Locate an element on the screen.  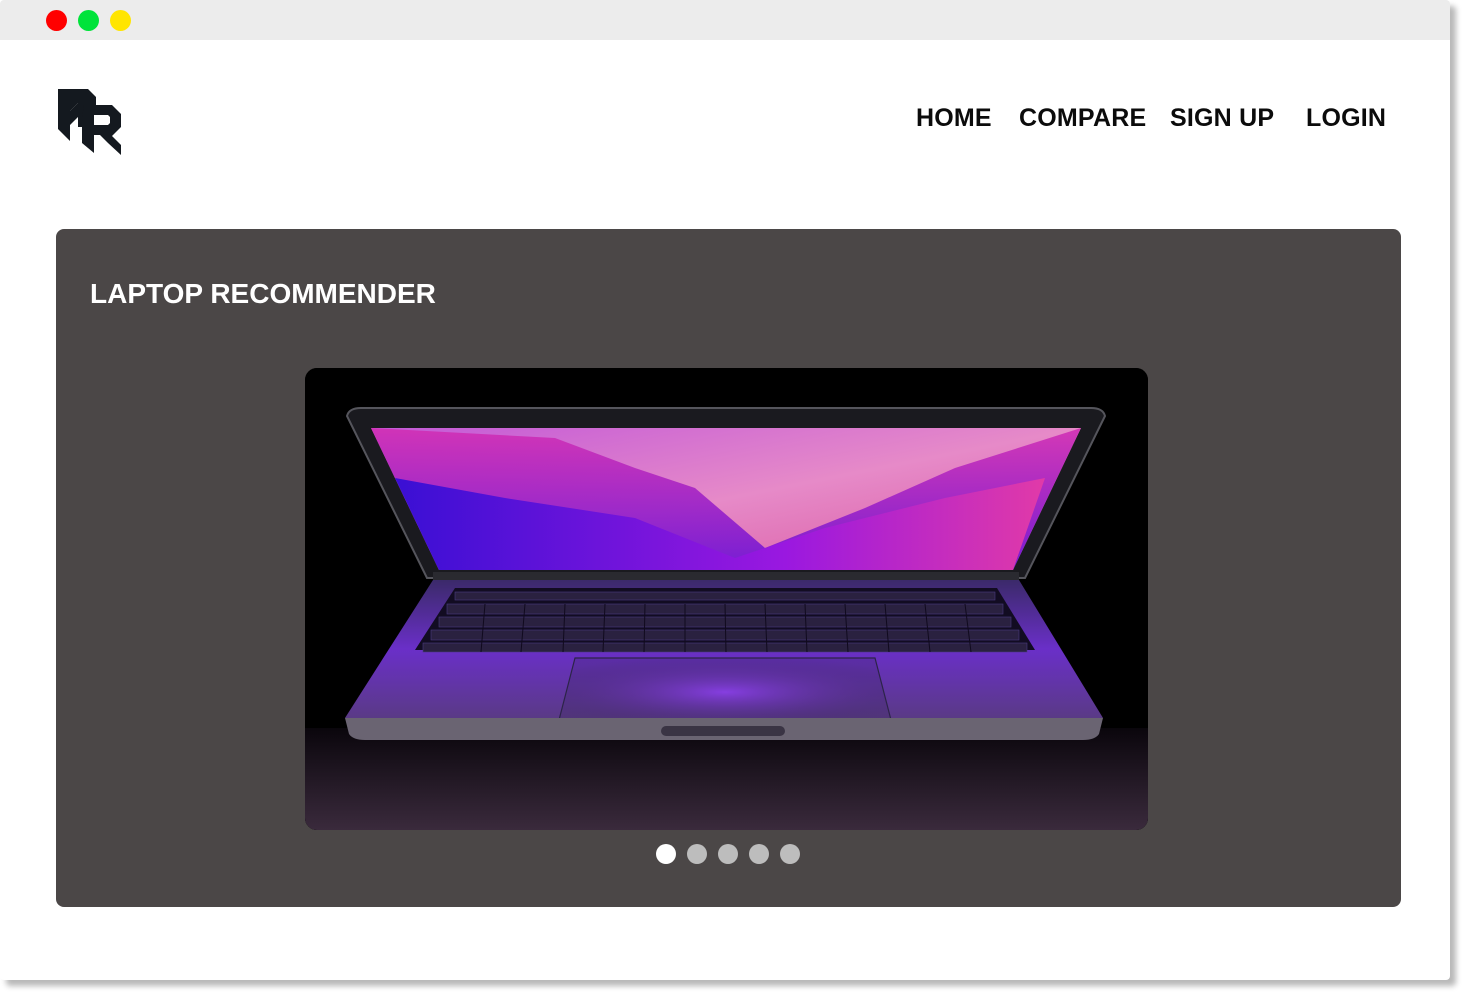
maximize-window-button is located at coordinates (88, 20).